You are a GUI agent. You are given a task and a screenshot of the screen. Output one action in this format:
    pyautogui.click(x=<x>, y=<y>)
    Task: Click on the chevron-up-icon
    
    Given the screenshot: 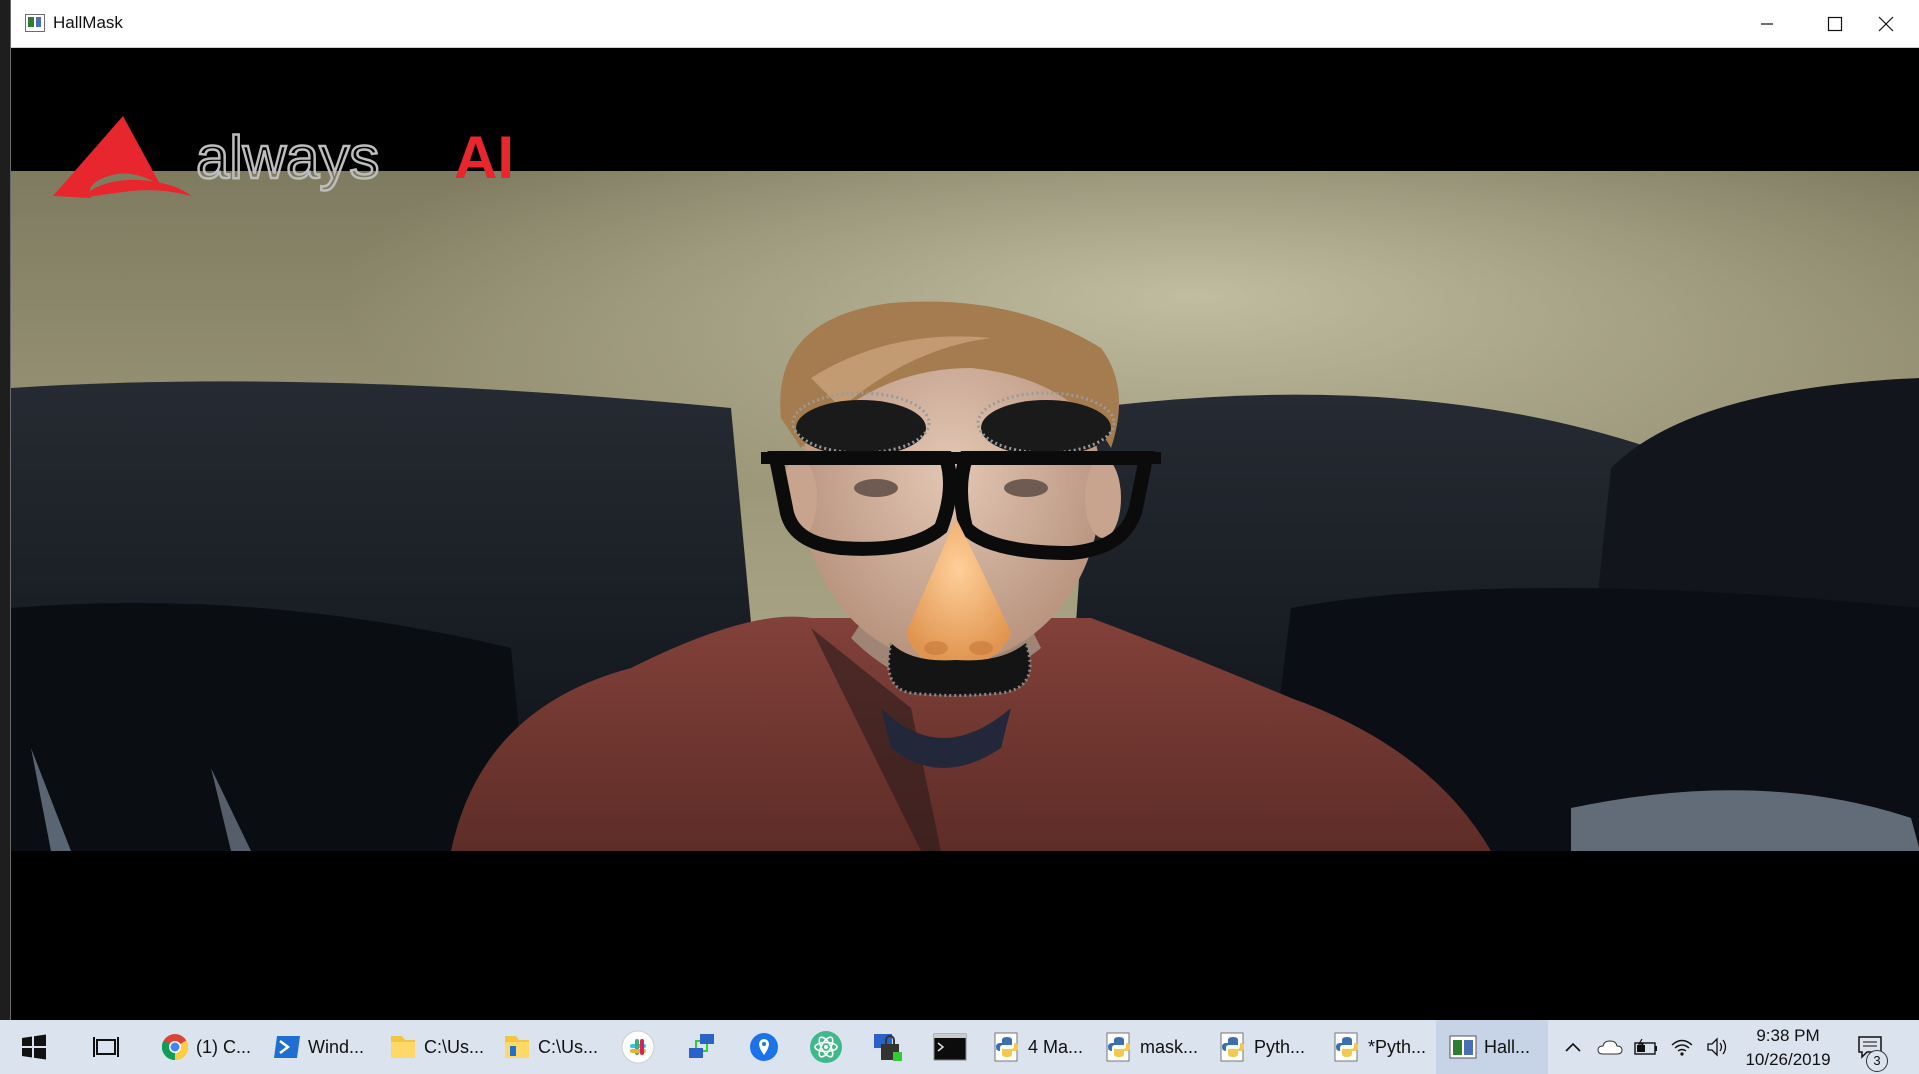 What is the action you would take?
    pyautogui.click(x=1573, y=1047)
    